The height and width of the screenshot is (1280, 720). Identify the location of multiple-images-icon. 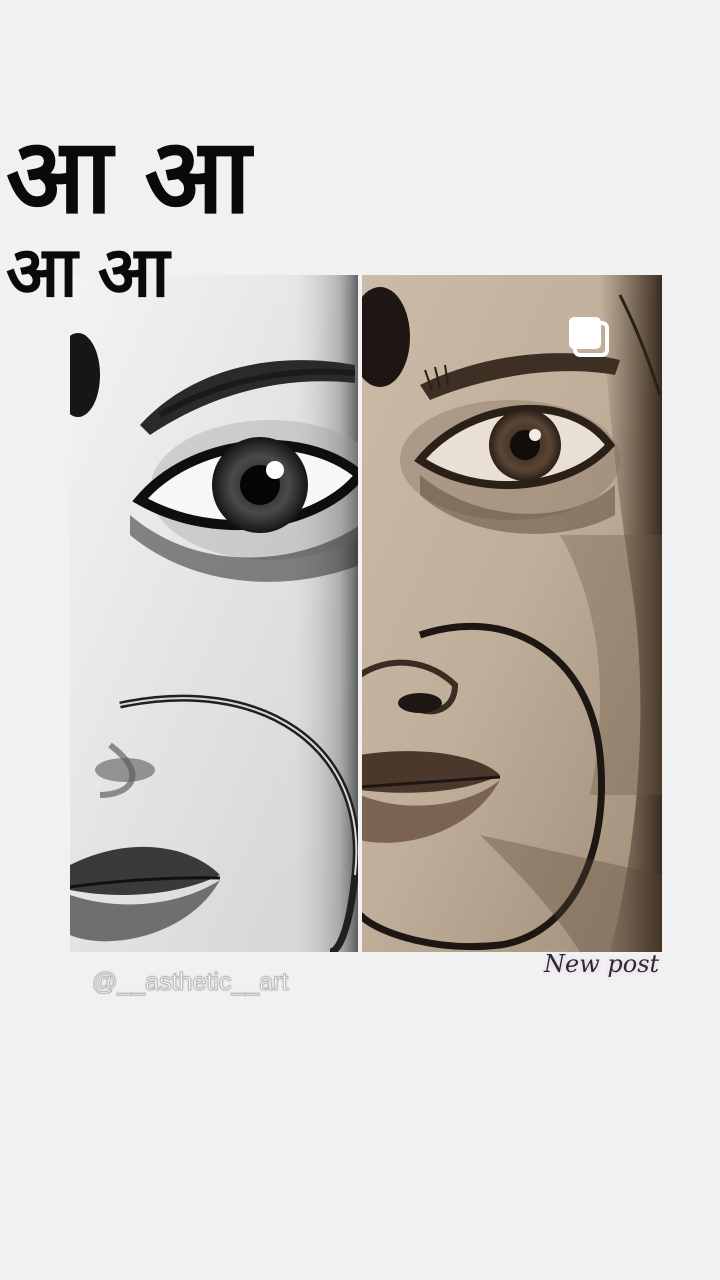
(592, 340).